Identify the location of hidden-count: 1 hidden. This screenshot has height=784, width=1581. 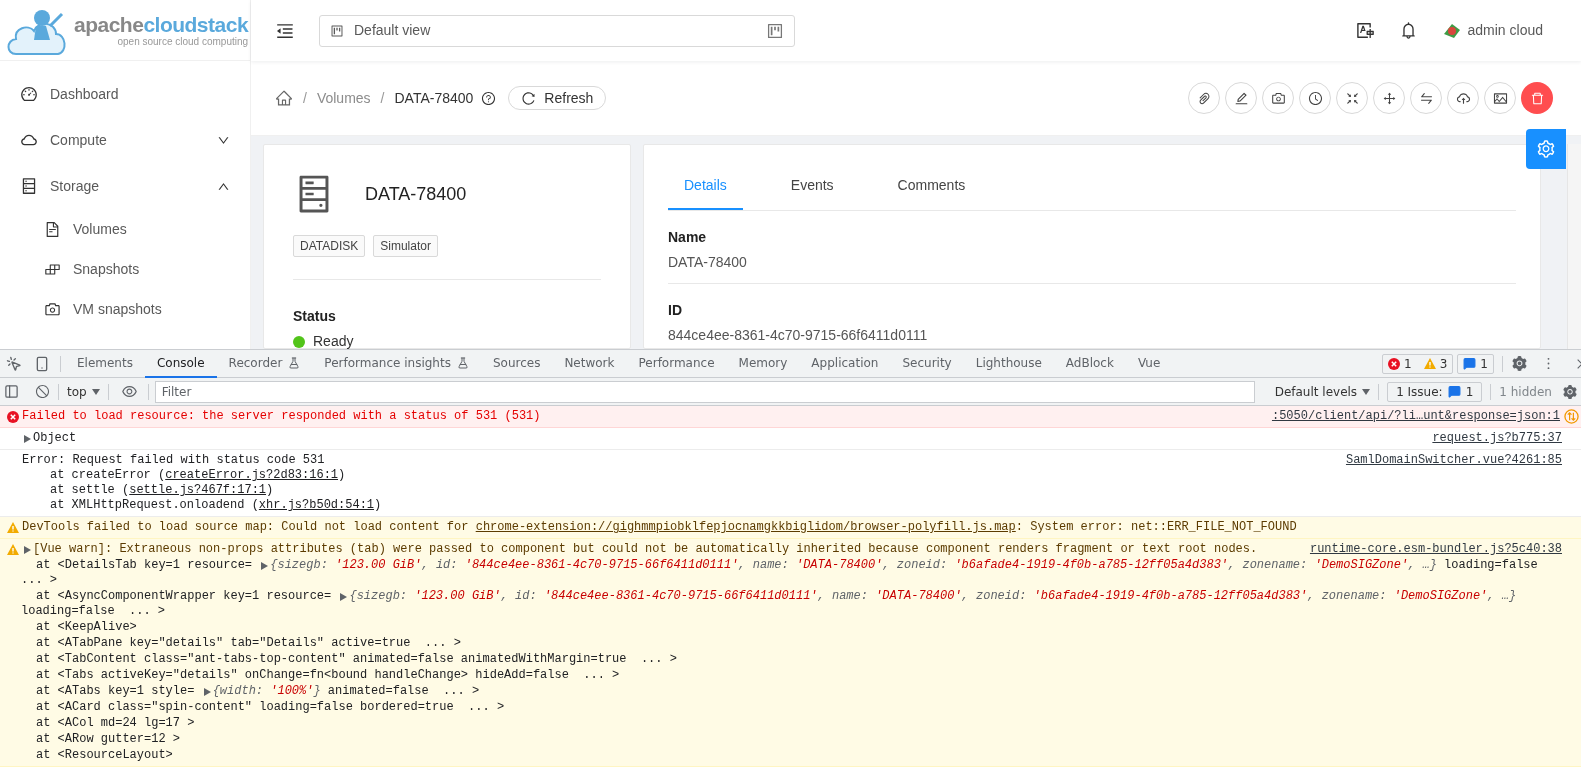
(1525, 392).